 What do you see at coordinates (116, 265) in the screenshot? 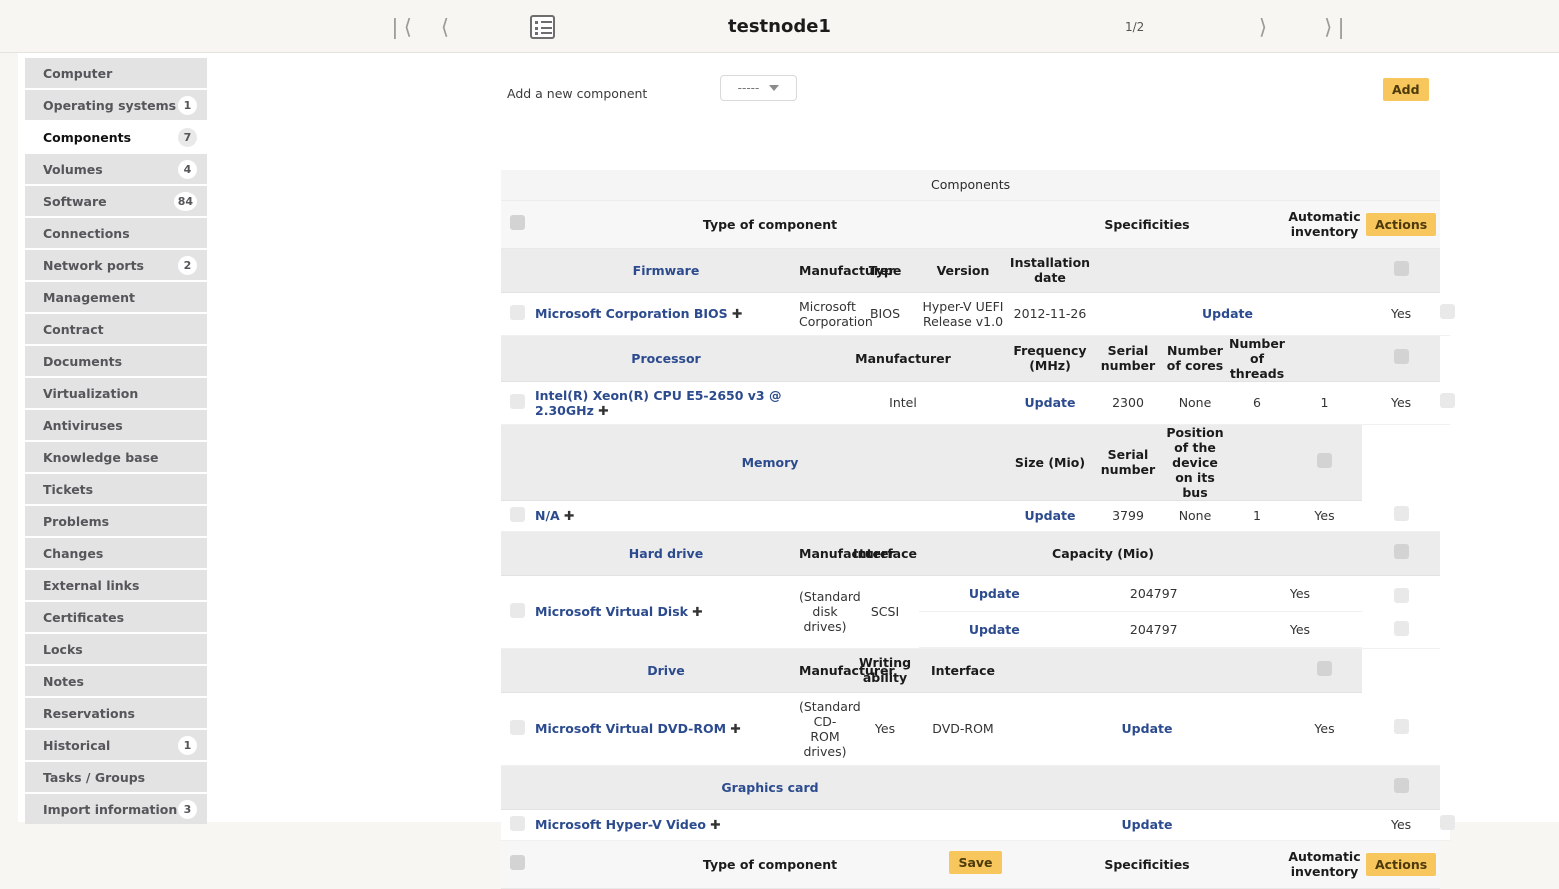
I see `sidebar-item-network-ports: Network ports 2` at bounding box center [116, 265].